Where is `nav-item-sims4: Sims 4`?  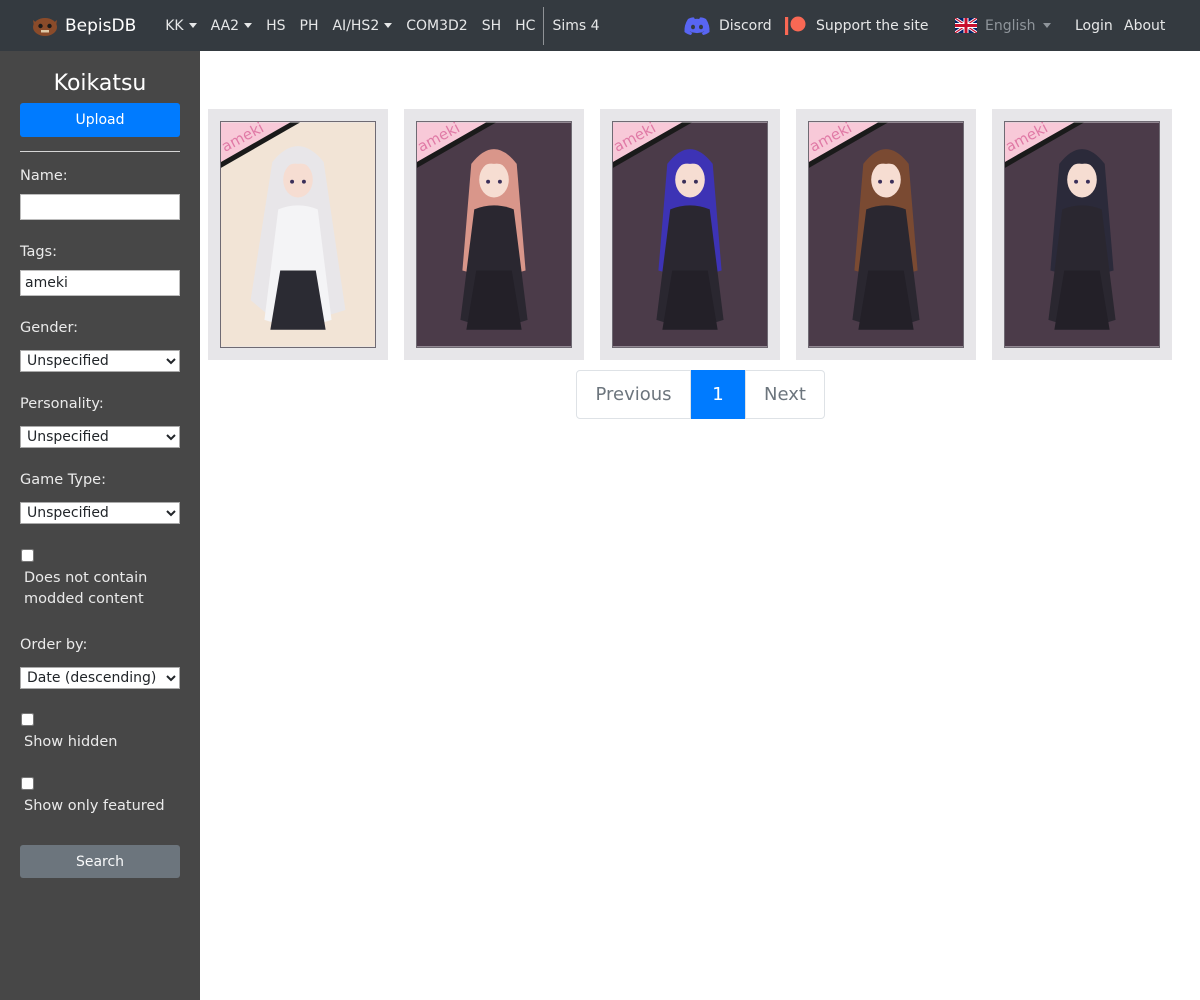
nav-item-sims4: Sims 4 is located at coordinates (575, 25).